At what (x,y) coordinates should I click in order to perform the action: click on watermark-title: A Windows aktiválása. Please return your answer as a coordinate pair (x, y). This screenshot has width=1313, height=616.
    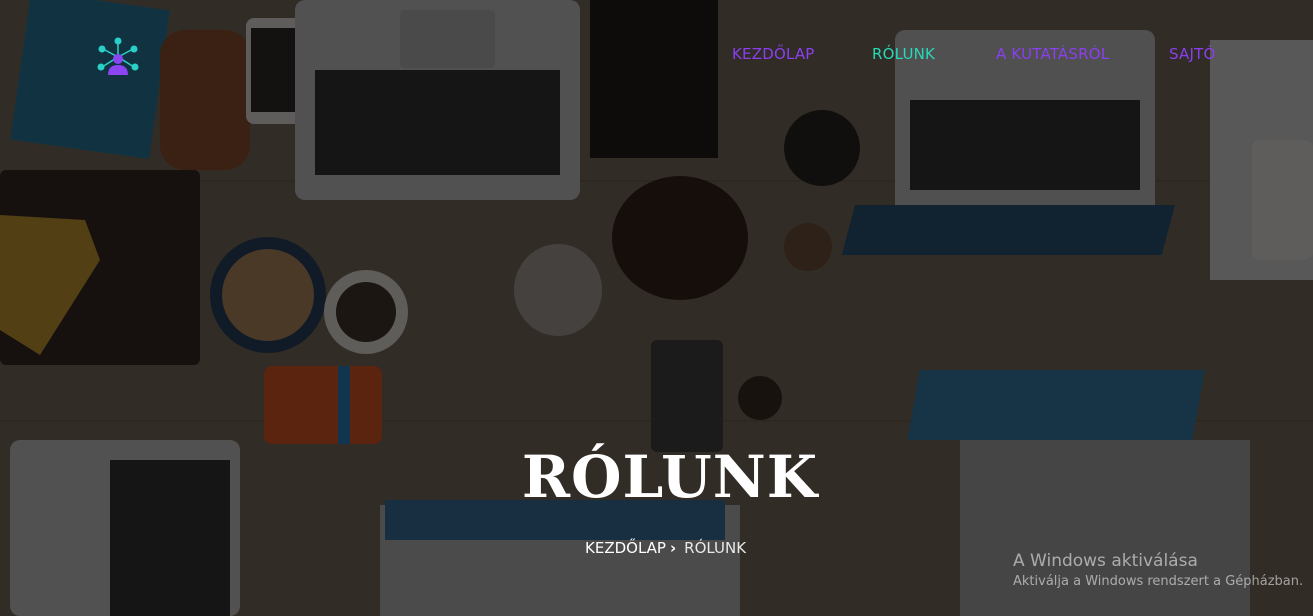
    Looking at the image, I should click on (1105, 561).